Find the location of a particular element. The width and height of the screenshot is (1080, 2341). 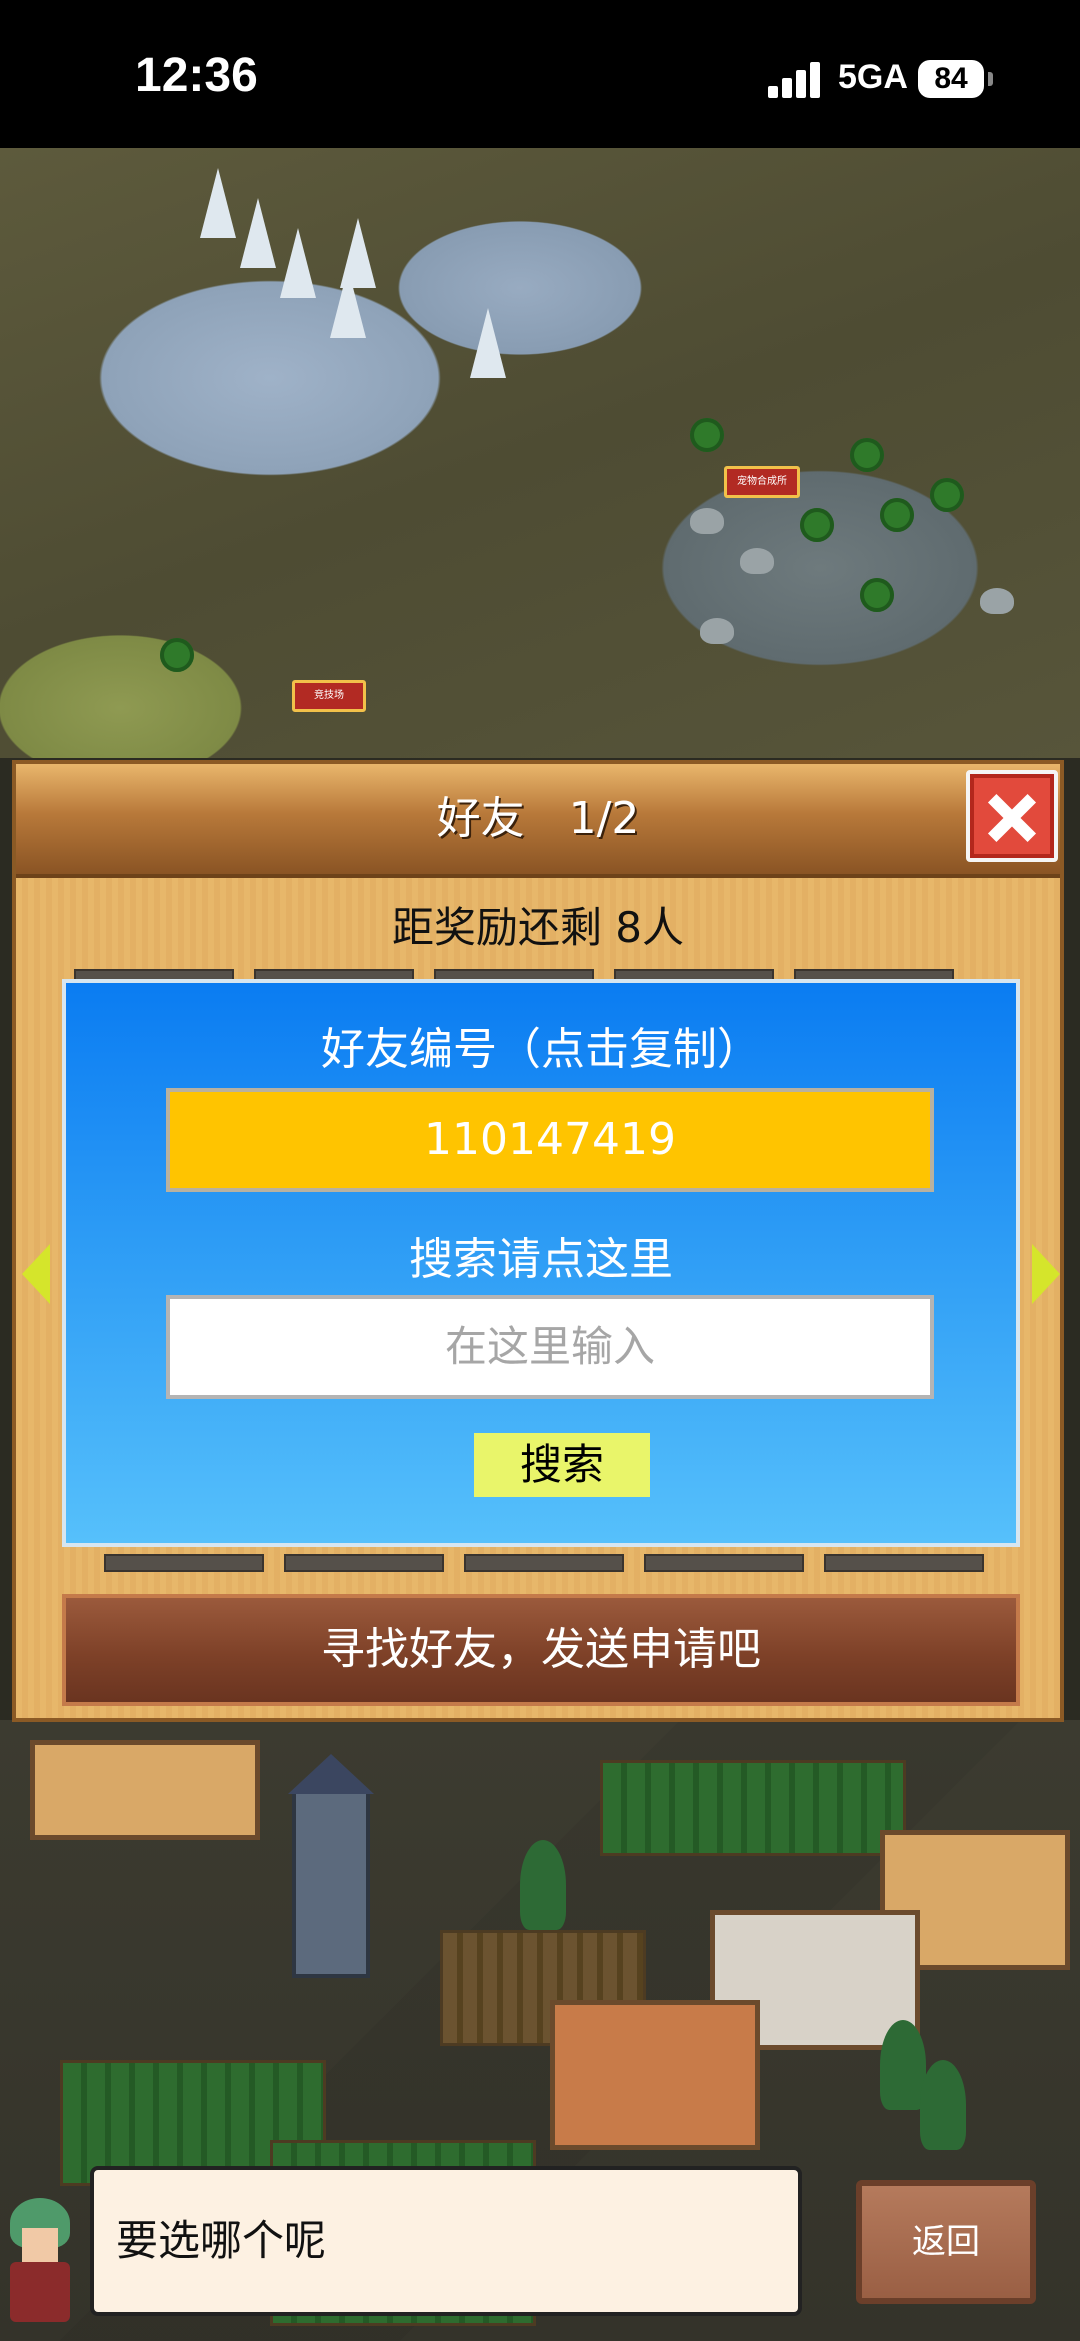

search-button: 搜索 is located at coordinates (562, 1465).